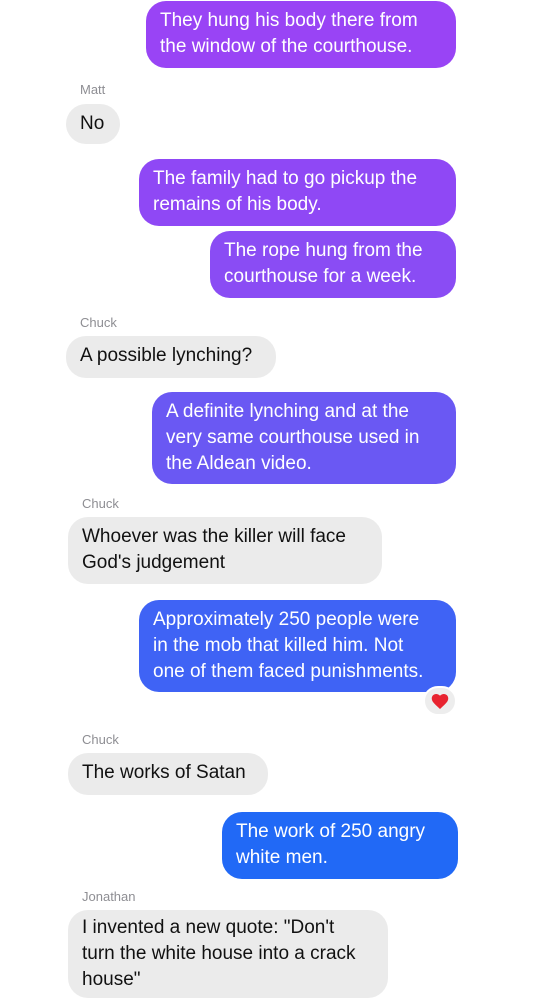  What do you see at coordinates (171, 357) in the screenshot?
I see `received-message: A possible lynching?` at bounding box center [171, 357].